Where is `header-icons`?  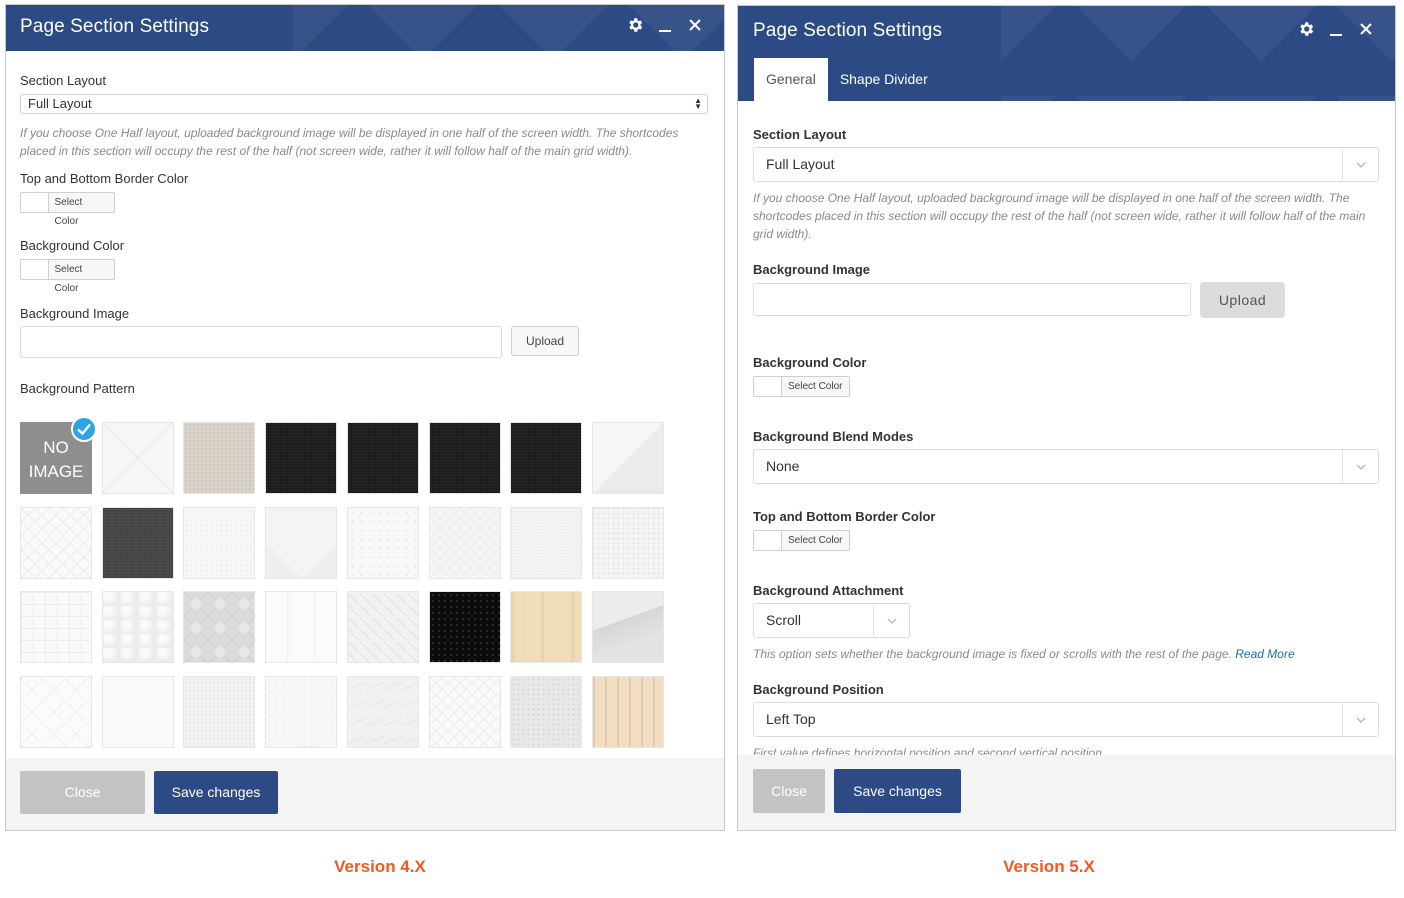 header-icons is located at coordinates (665, 25).